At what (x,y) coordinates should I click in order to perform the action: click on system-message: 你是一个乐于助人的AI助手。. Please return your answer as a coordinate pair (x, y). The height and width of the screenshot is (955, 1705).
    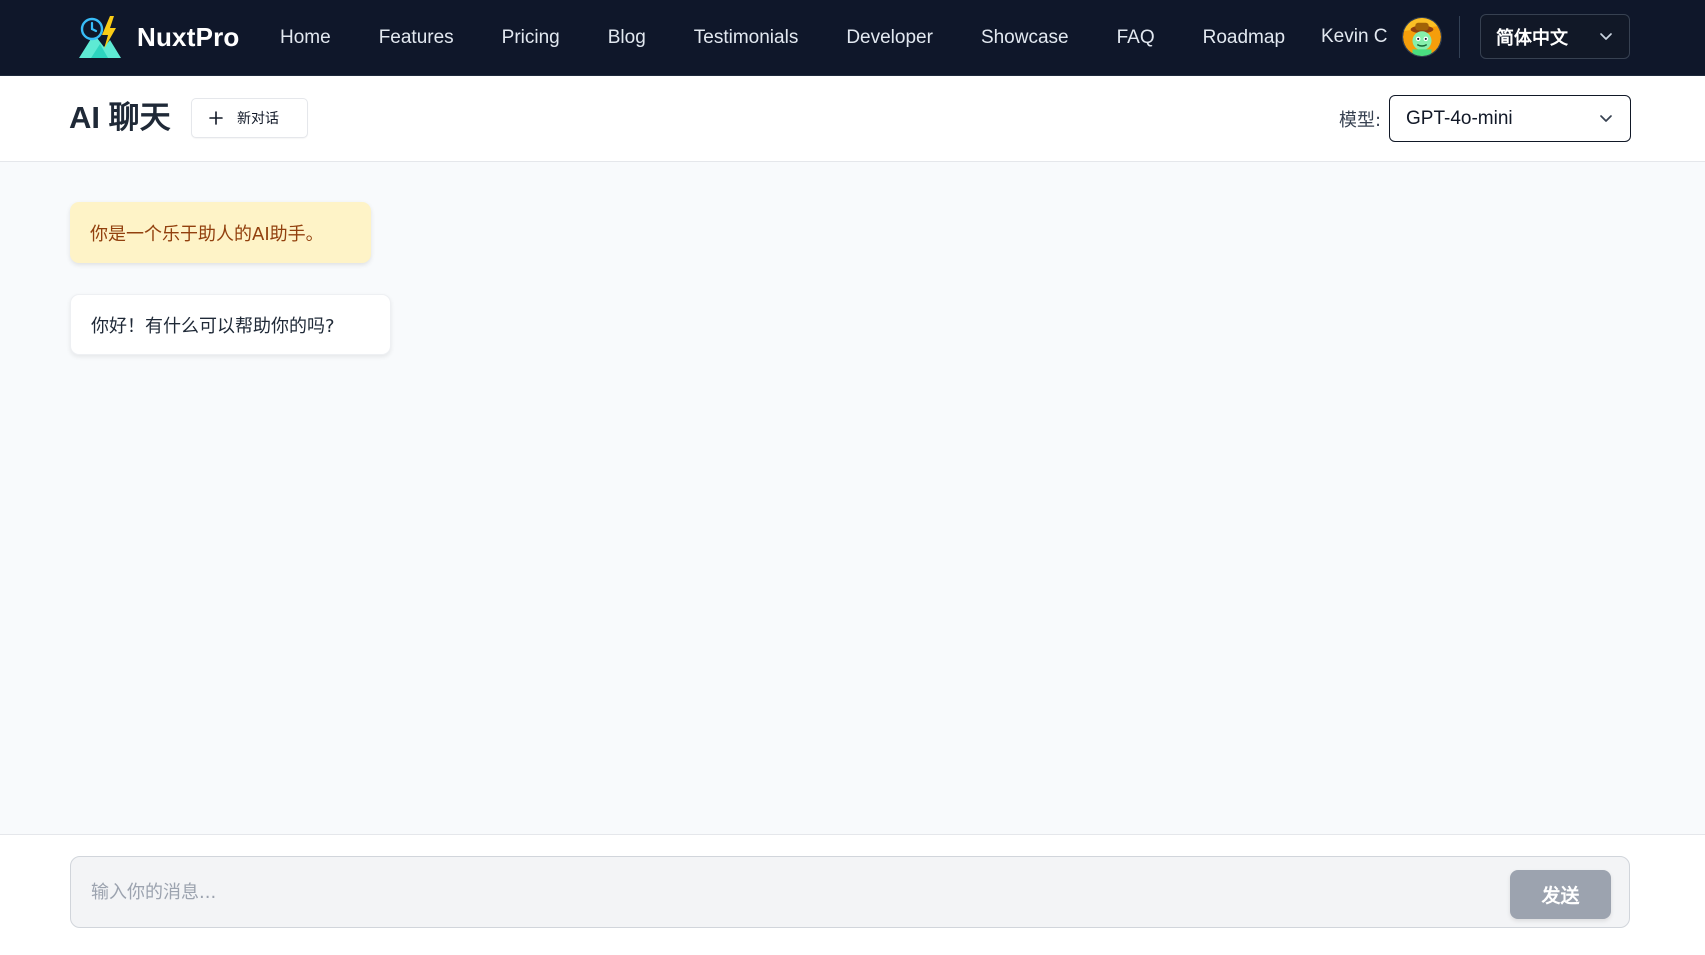
    Looking at the image, I should click on (220, 232).